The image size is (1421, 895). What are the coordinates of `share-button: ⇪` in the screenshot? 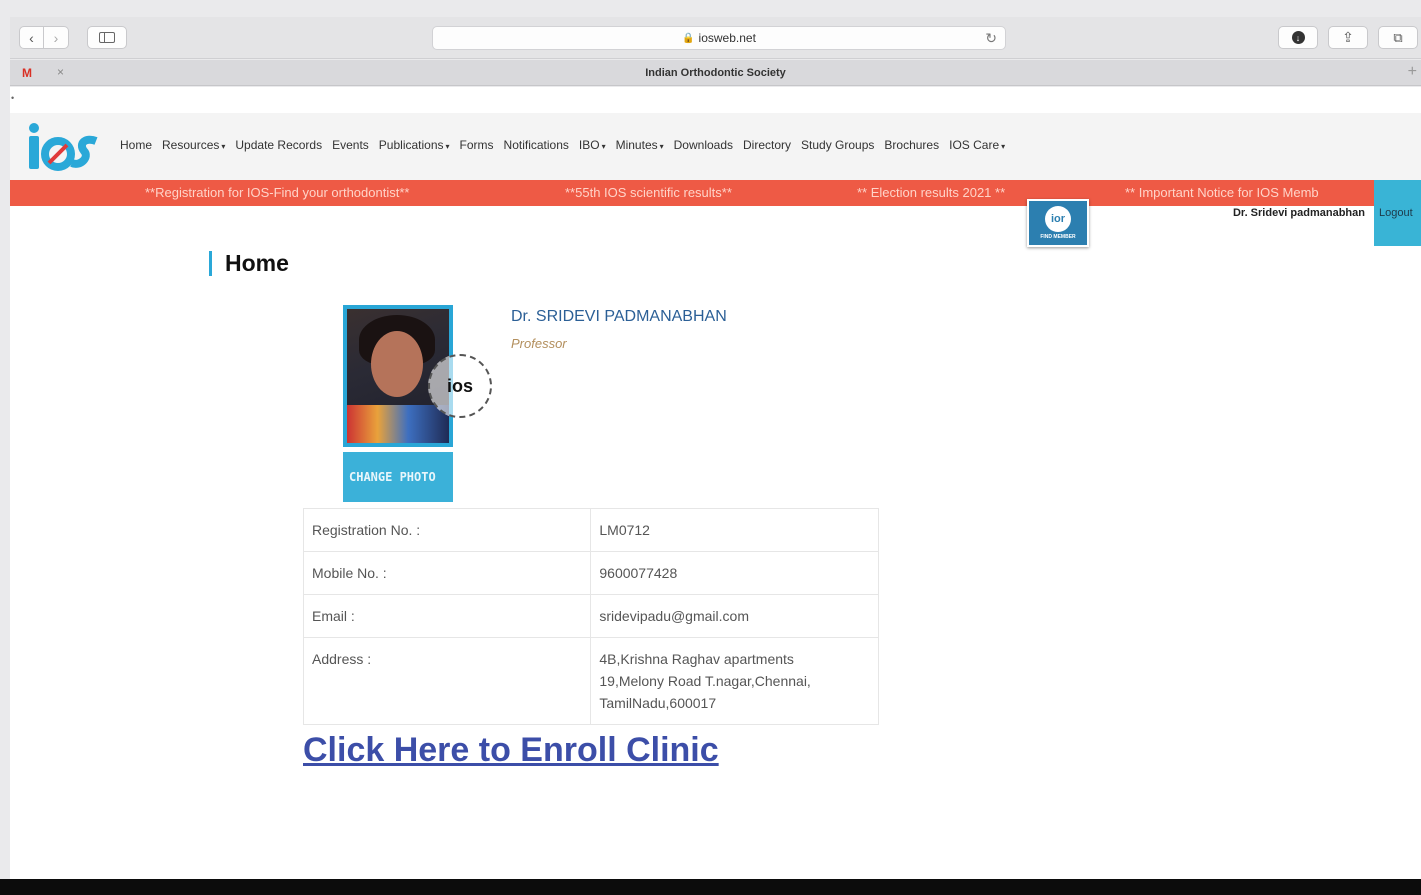 It's located at (1348, 37).